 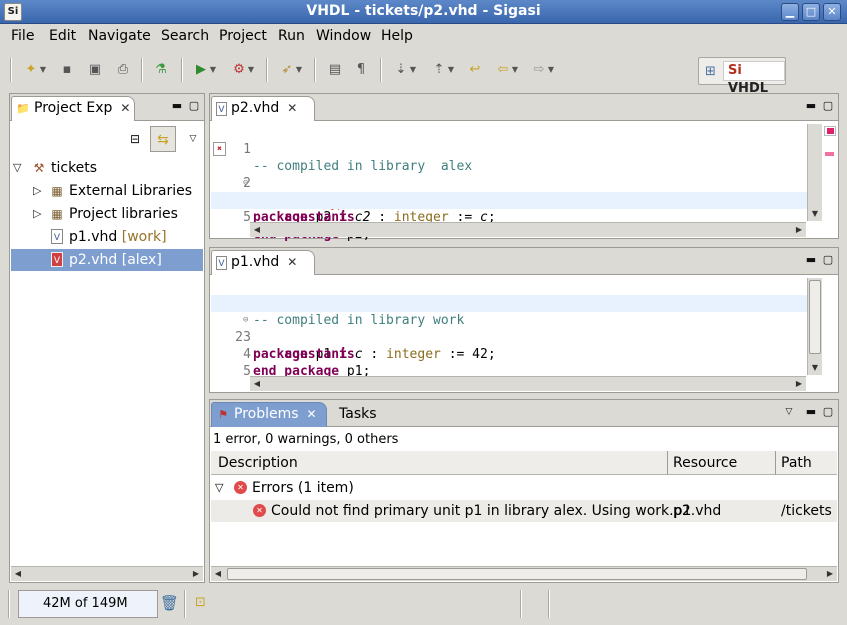 What do you see at coordinates (263, 262) in the screenshot?
I see `tab-p1-vhd: Vp1.vhd ✕` at bounding box center [263, 262].